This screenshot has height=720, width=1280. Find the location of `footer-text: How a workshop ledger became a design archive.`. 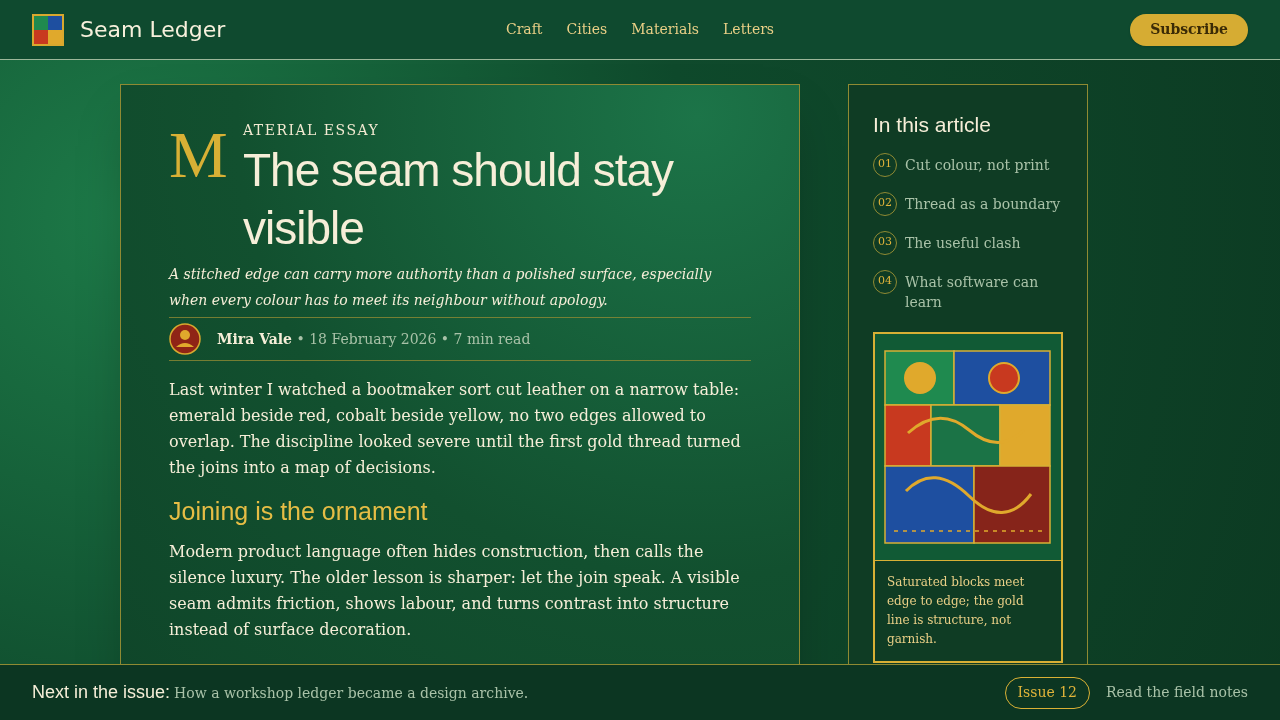

footer-text: How a workshop ledger became a design archive. is located at coordinates (351, 693).